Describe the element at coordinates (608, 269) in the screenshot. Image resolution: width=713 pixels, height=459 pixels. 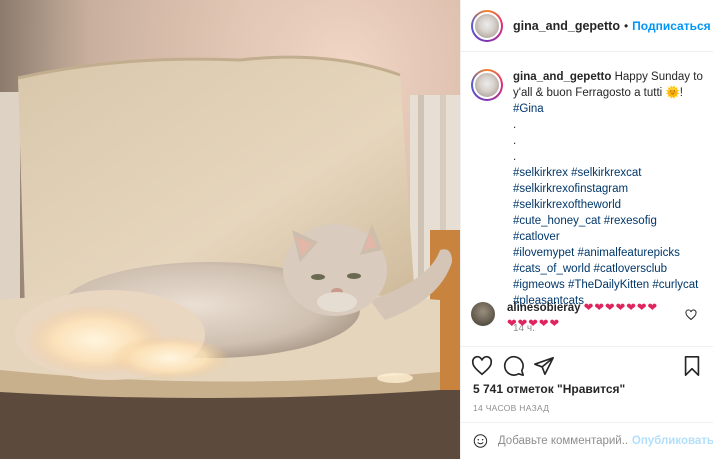
I see `hashtag-line: #cats_of_world #catloversclub` at that location.